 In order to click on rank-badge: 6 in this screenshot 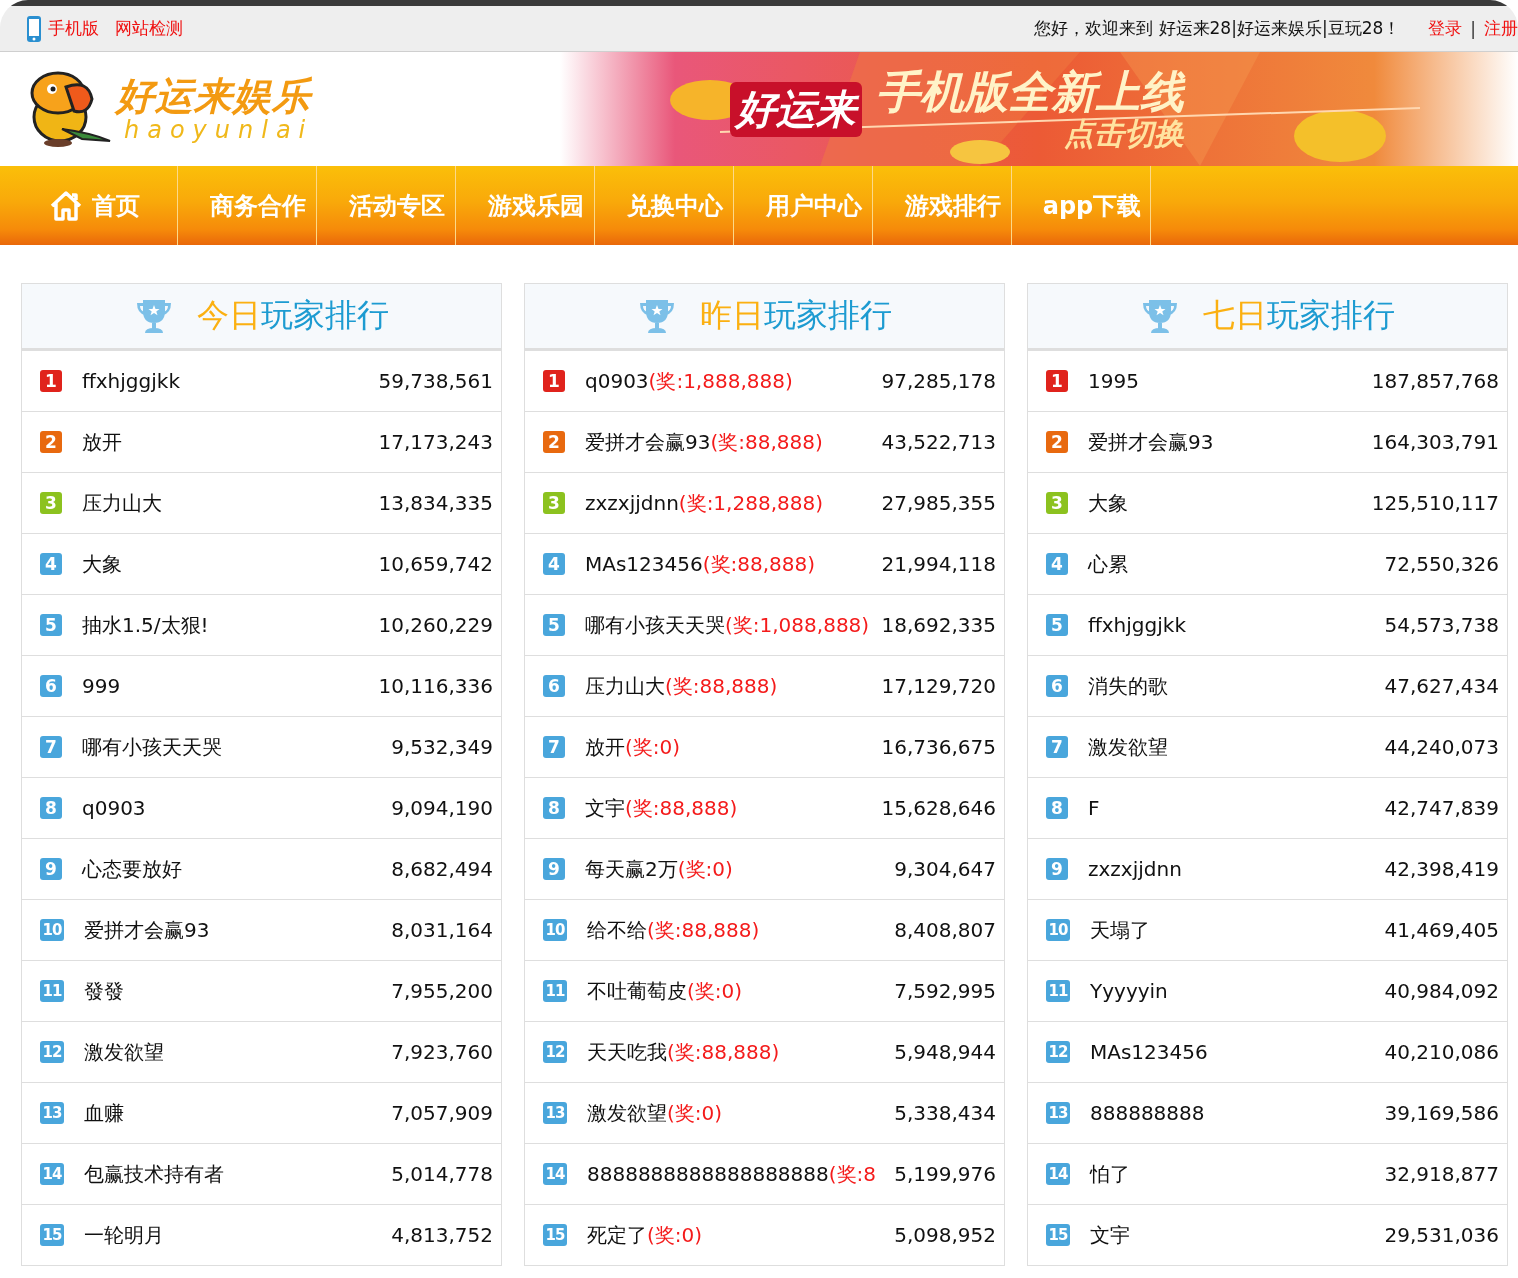, I will do `click(51, 686)`.